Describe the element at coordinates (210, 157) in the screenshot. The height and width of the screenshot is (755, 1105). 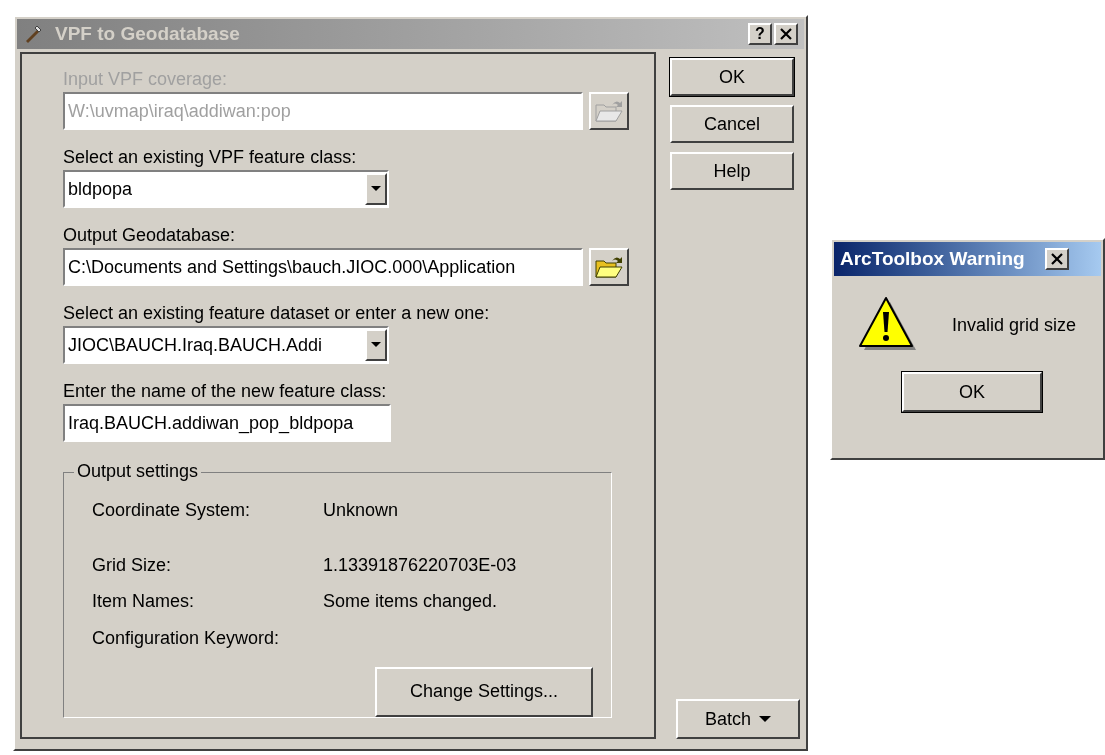
I see `field-label: Select an existing VPF feature class:` at that location.